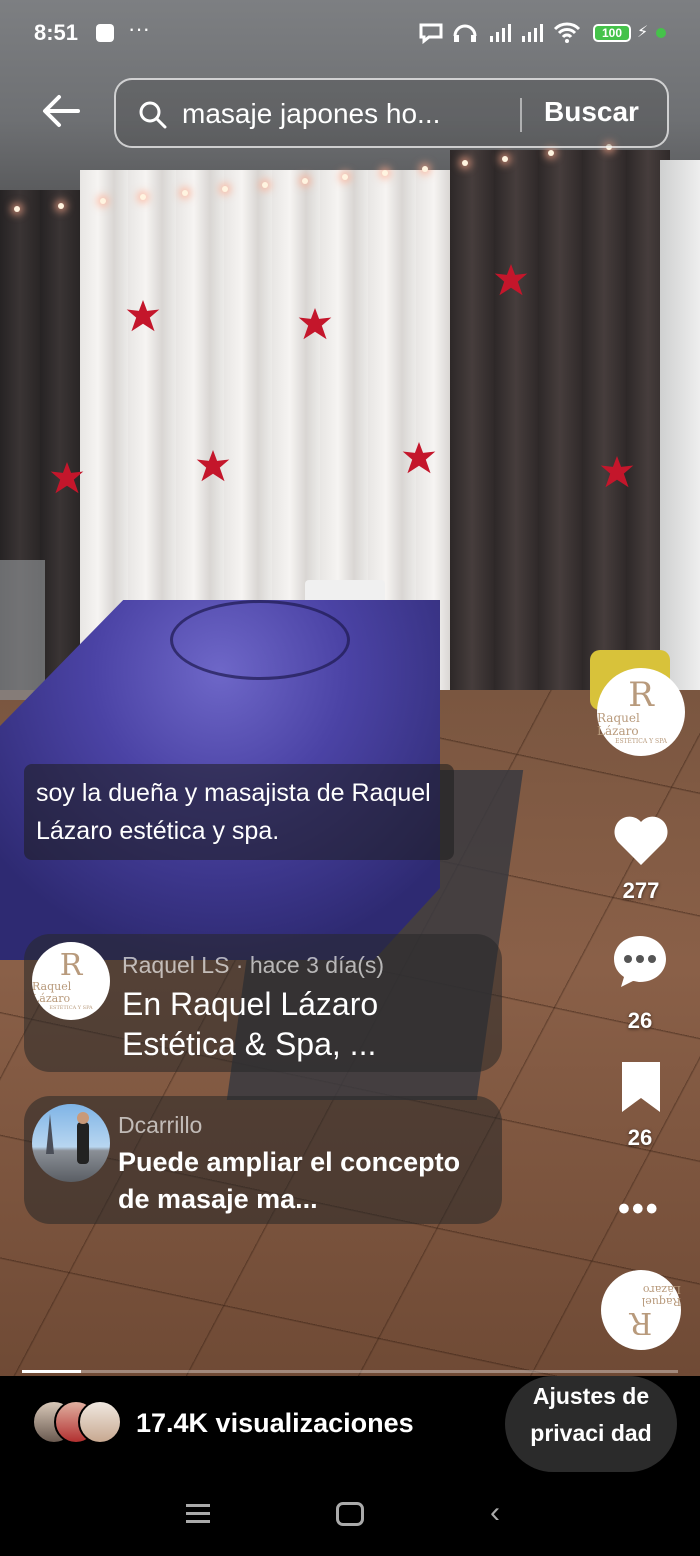 The height and width of the screenshot is (1556, 700). I want to click on comment-avatar-text: Raquel Lázaro, so click(52, 992).